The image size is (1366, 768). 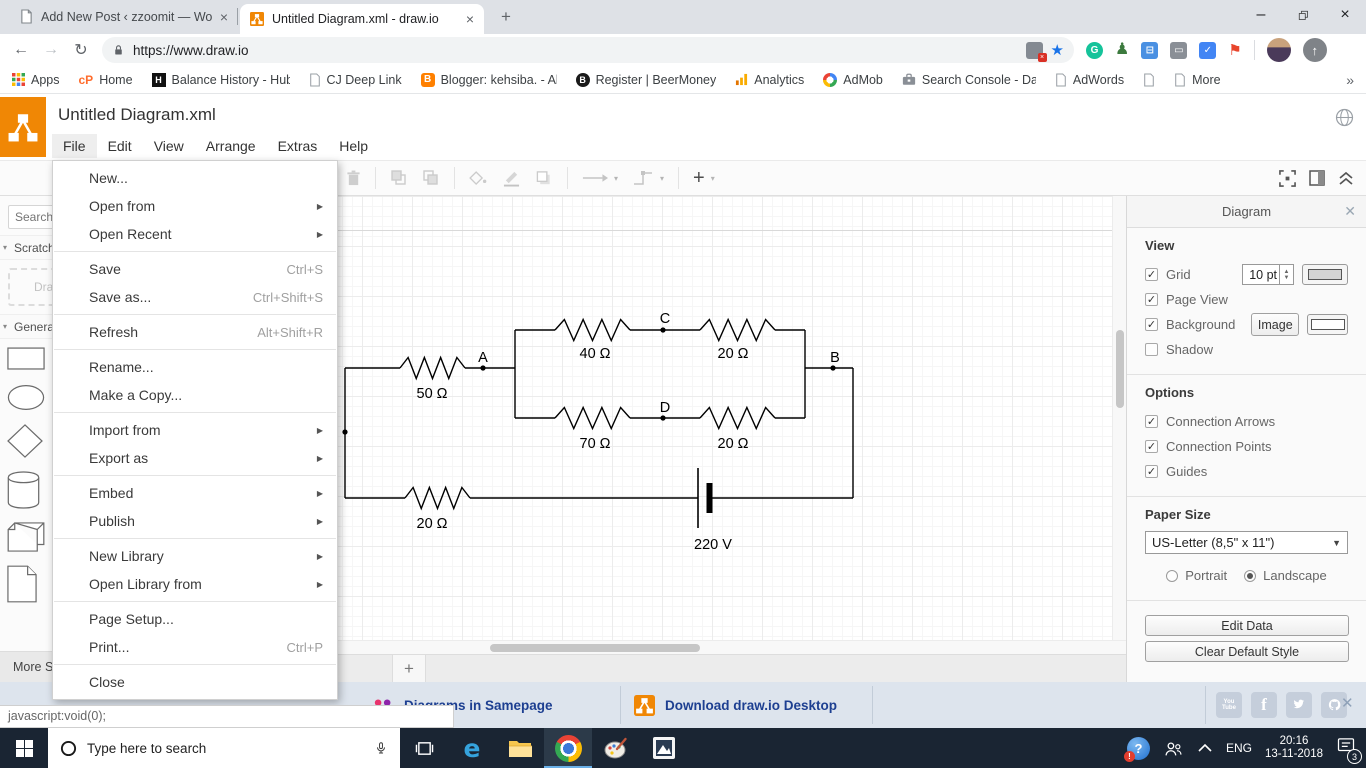 What do you see at coordinates (1286, 274) in the screenshot?
I see `stepper-arrows-icon: ▲ ▼` at bounding box center [1286, 274].